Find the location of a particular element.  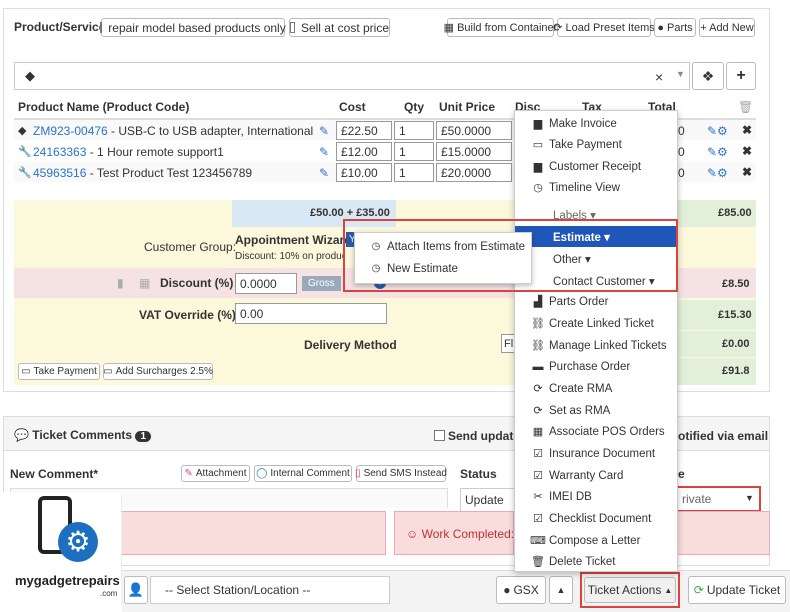

cost-input: £22.50 is located at coordinates (364, 130).